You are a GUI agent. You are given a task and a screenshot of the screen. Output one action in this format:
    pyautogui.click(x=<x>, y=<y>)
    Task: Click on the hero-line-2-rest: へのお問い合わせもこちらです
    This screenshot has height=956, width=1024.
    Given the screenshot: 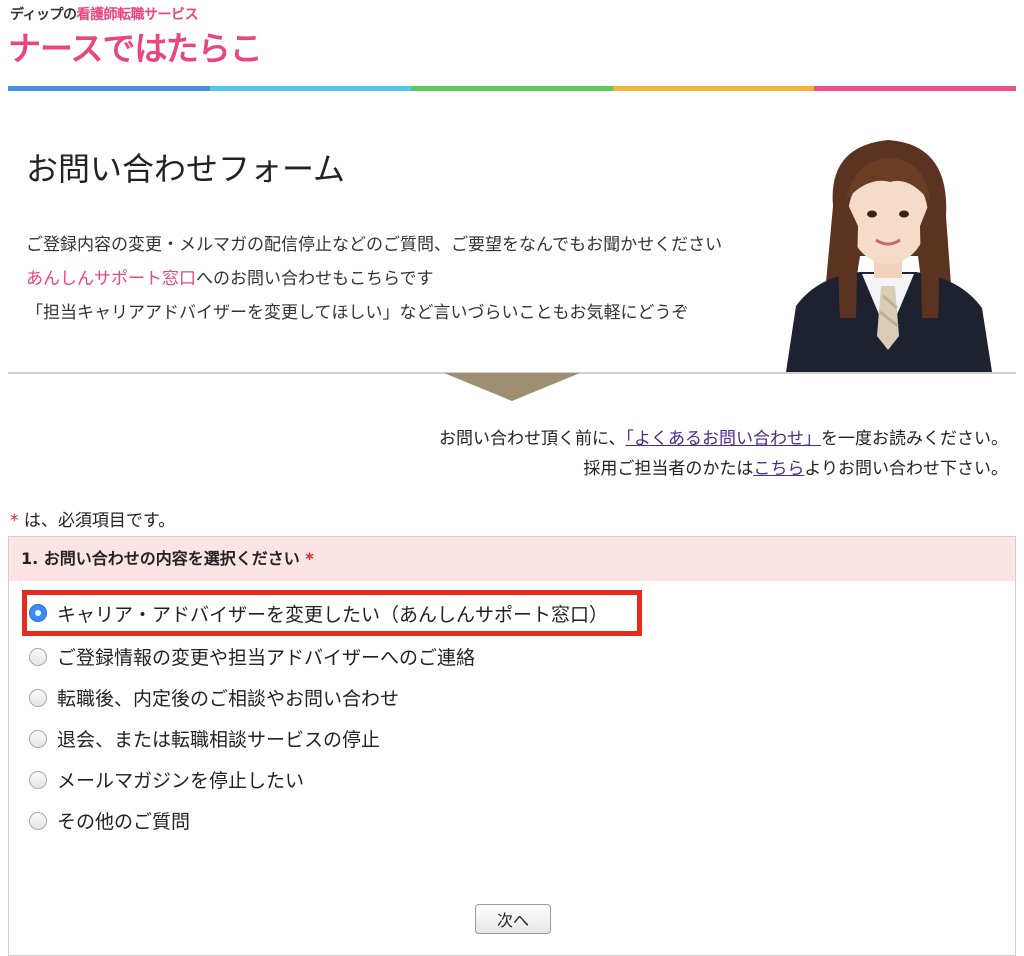 What is the action you would take?
    pyautogui.click(x=315, y=279)
    